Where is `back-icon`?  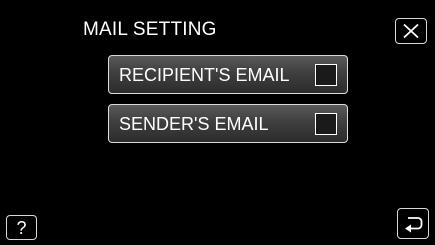
back-icon is located at coordinates (414, 224).